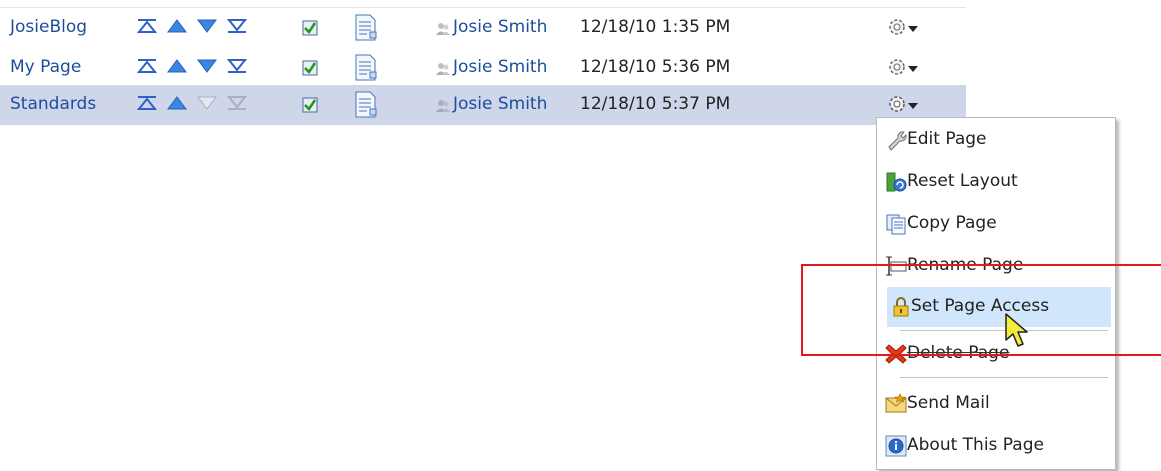 The width and height of the screenshot is (1161, 471). Describe the element at coordinates (896, 403) in the screenshot. I see `envelope-icon` at that location.